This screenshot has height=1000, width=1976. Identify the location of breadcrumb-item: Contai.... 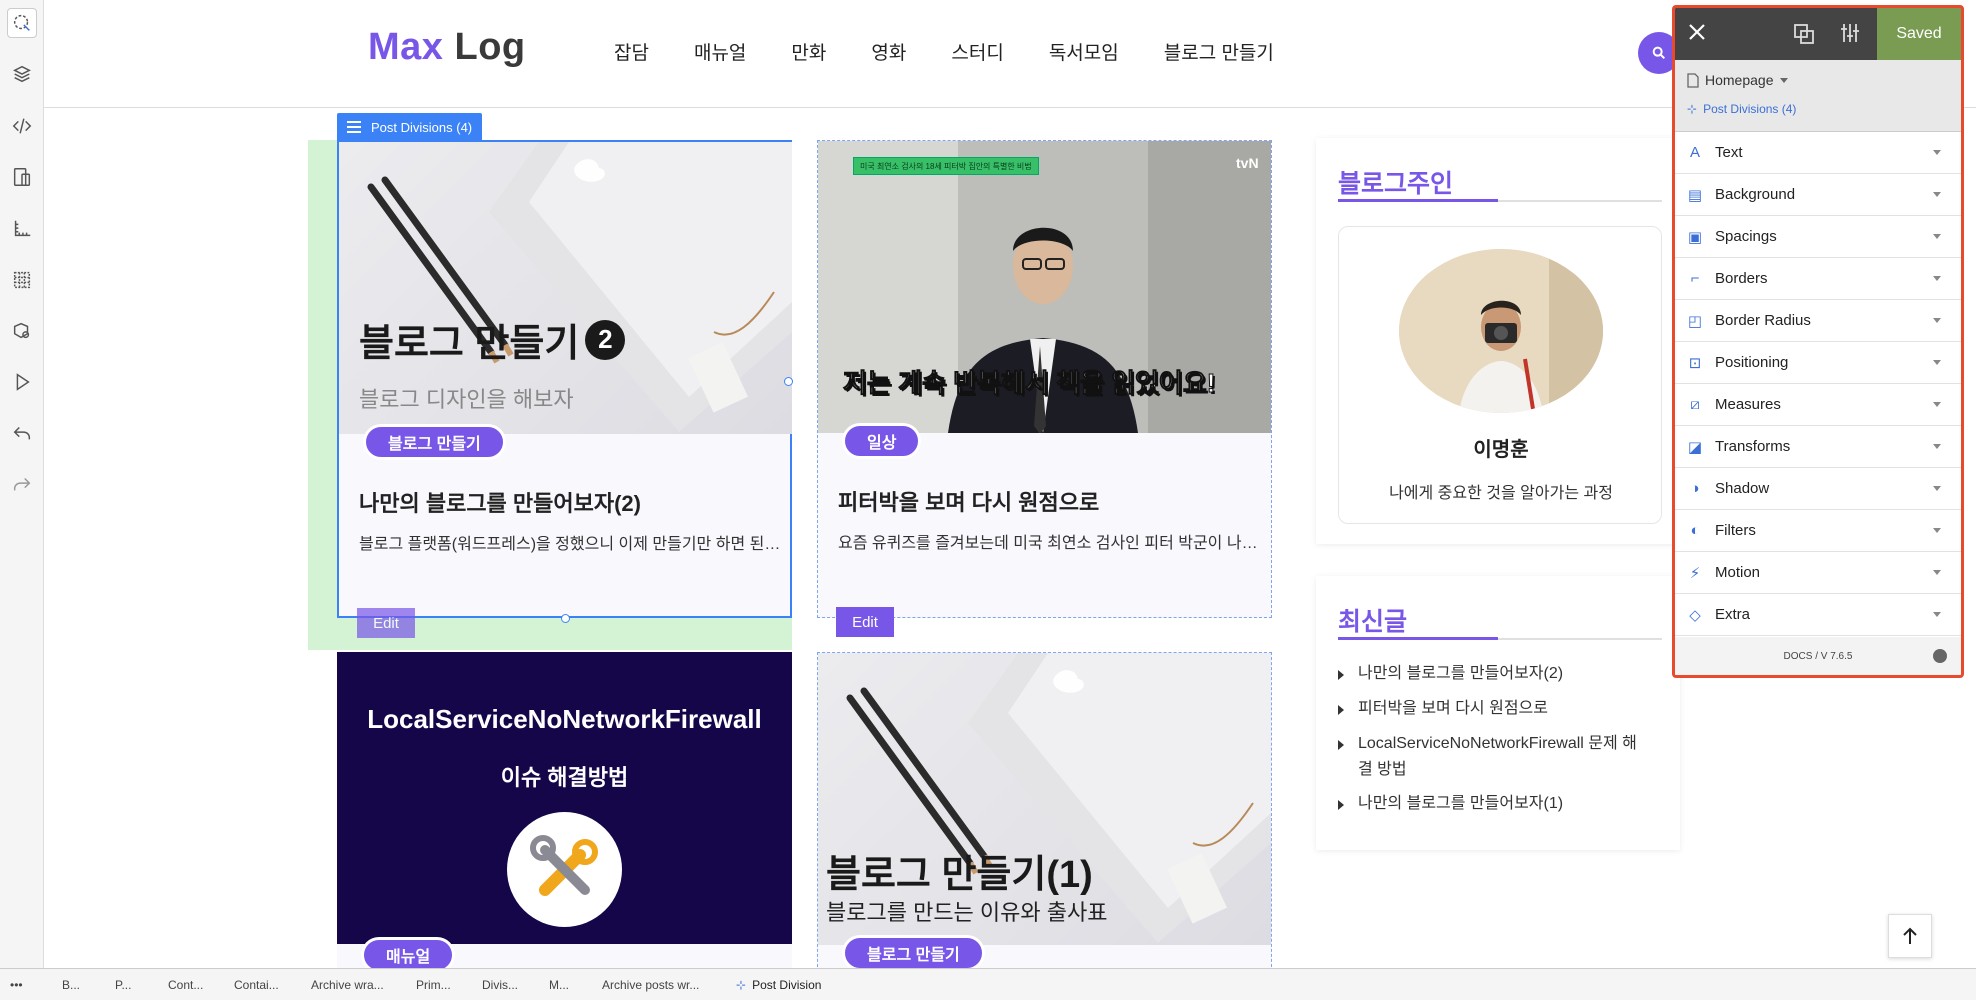
(256, 984).